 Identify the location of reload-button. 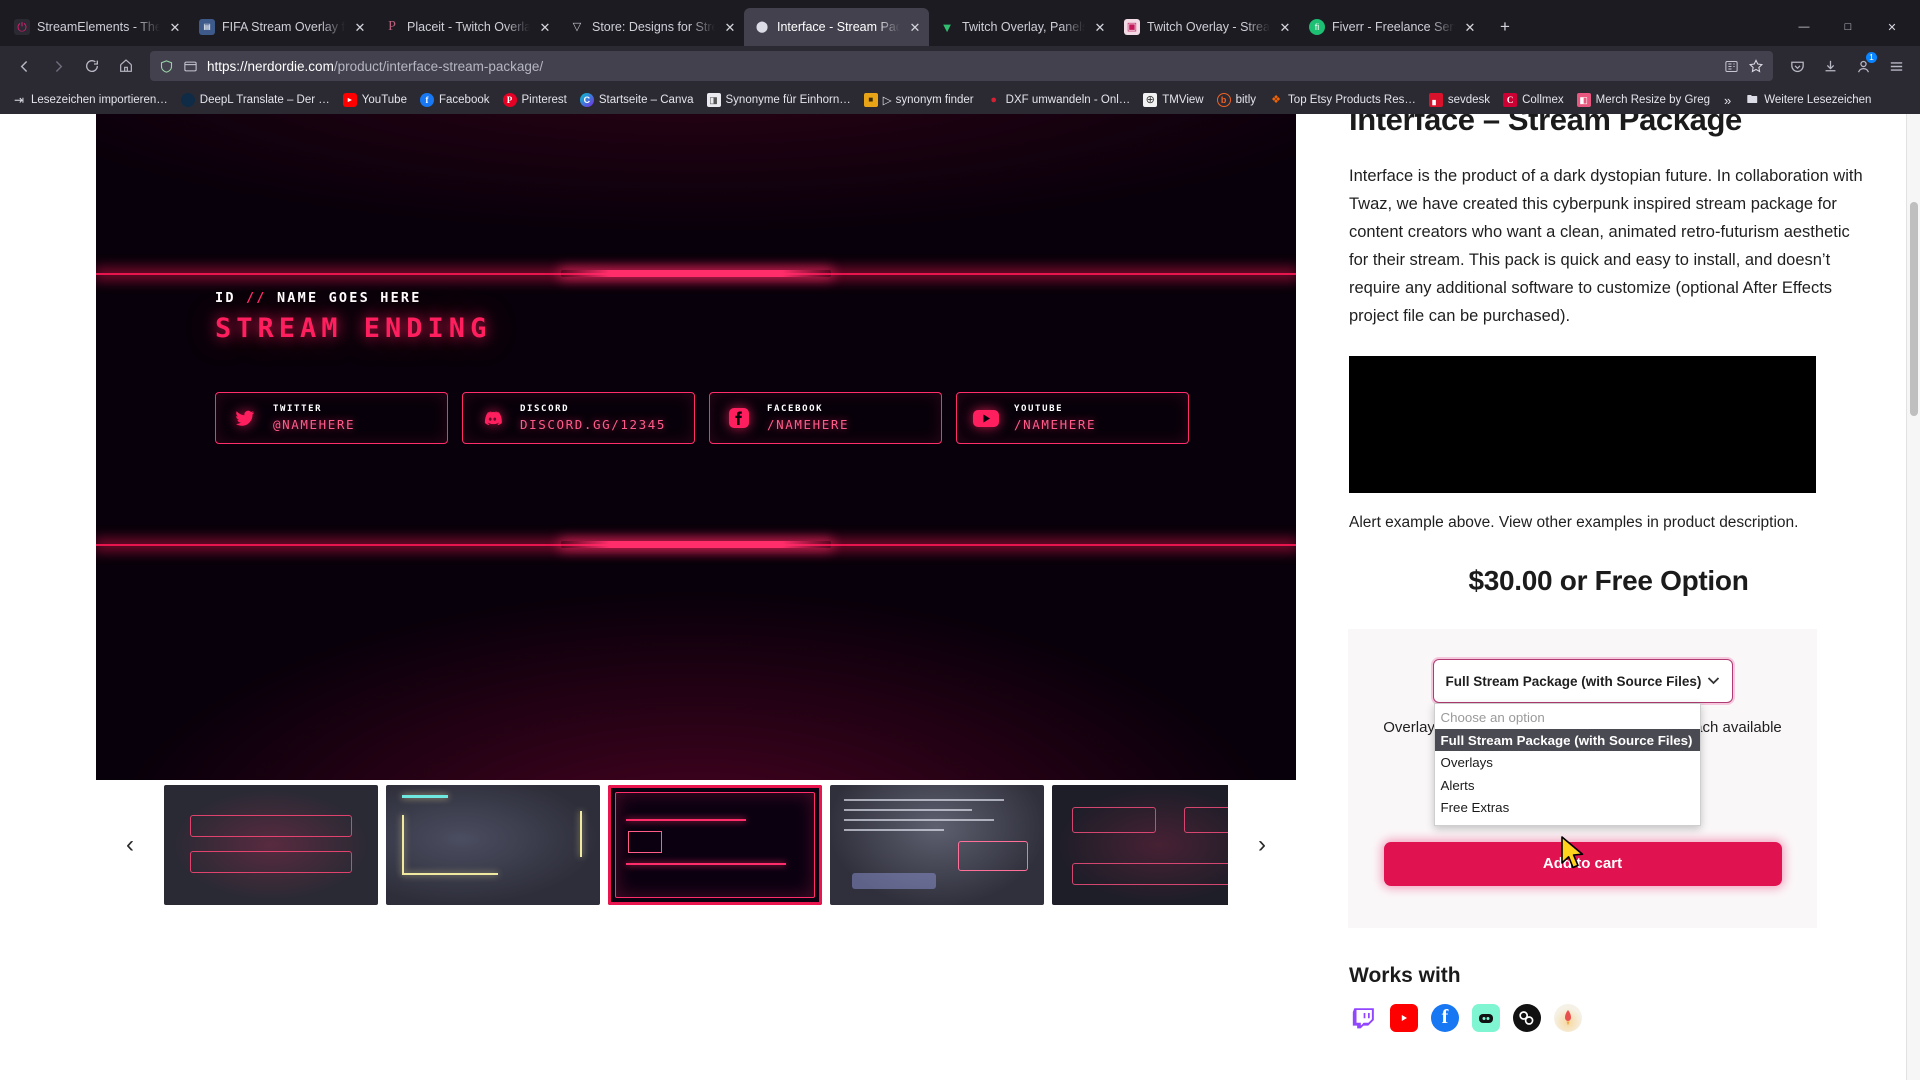
(92, 66).